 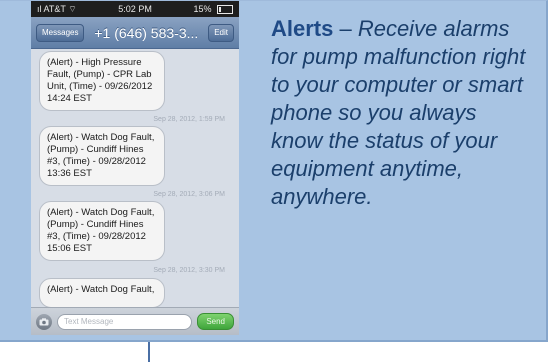 I want to click on message-timestamp: Sep 28, 2012, 3:30 PM, so click(x=189, y=270).